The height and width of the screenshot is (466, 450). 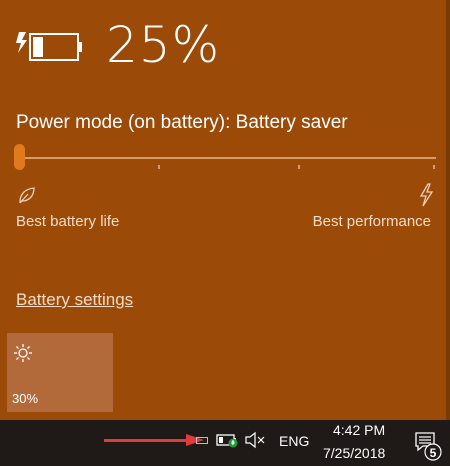 I want to click on battery-settings-link: Battery settings, so click(x=74, y=300).